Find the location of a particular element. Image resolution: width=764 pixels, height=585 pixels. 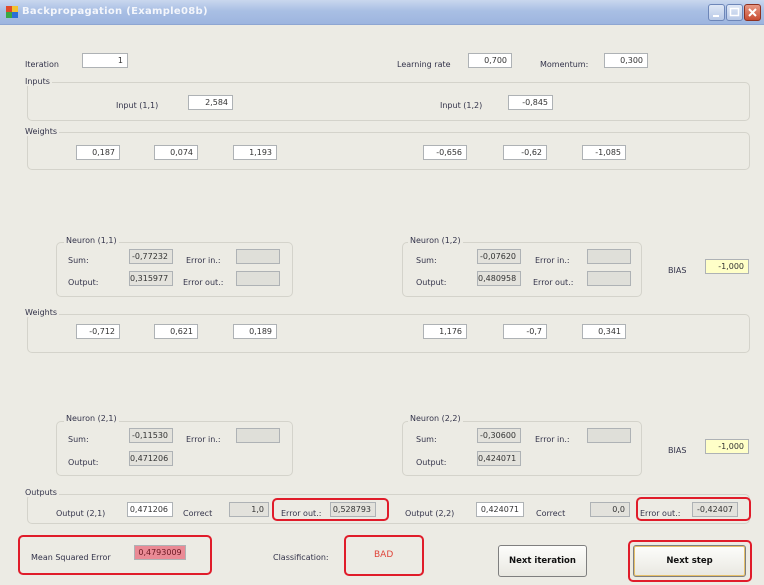

correct-1-field: 1,0 is located at coordinates (249, 509).